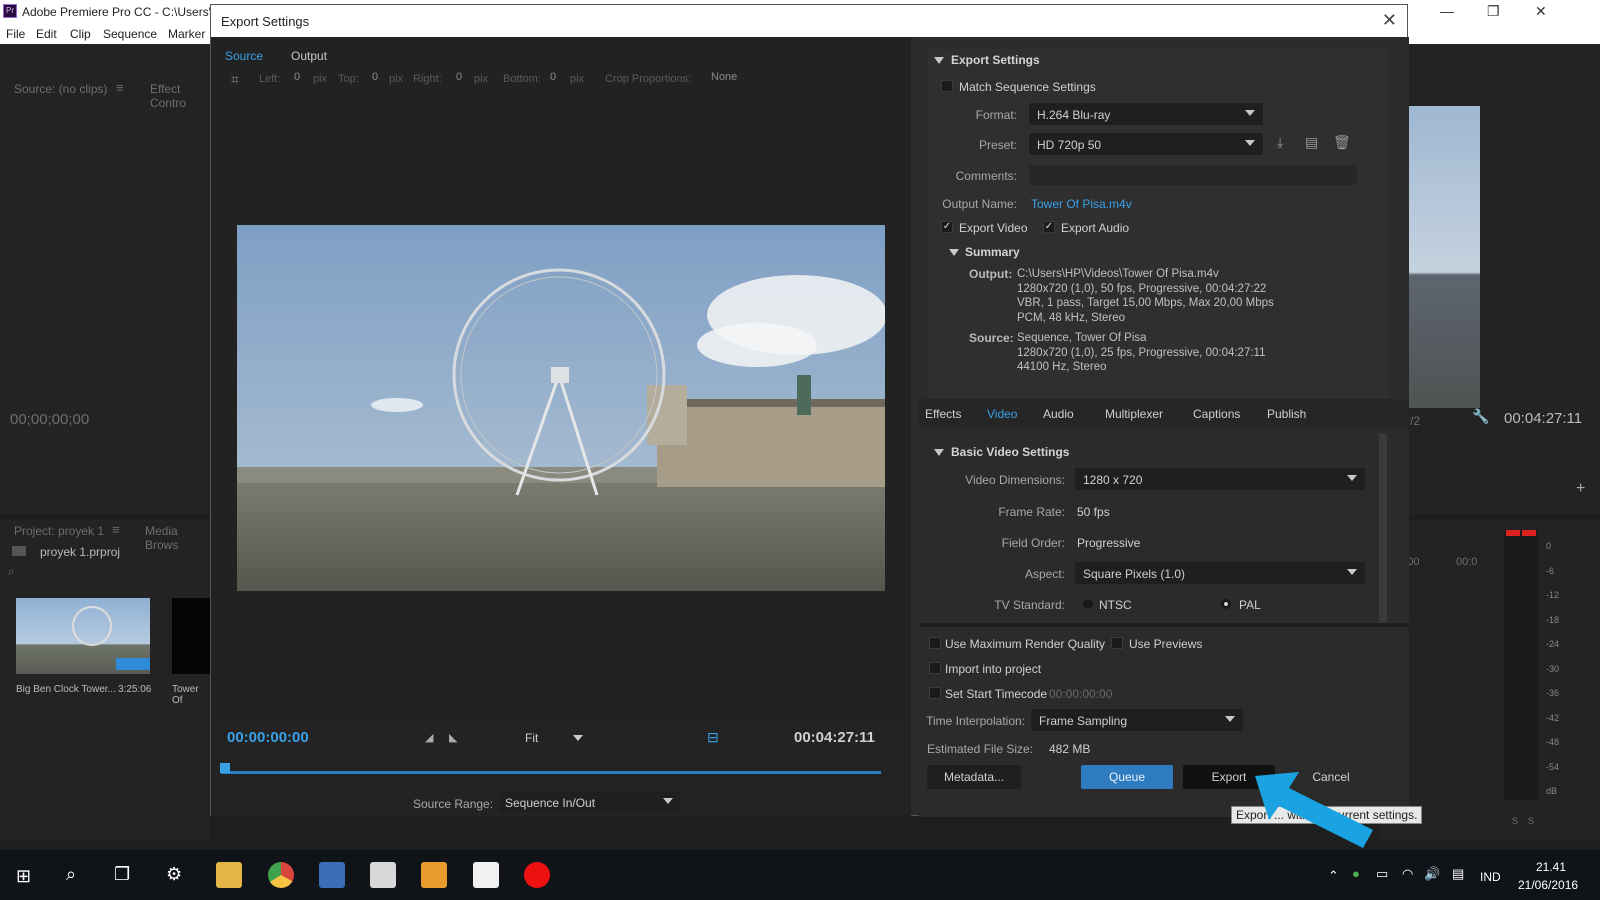  Describe the element at coordinates (297, 77) in the screenshot. I see `crop-left-input: 0` at that location.